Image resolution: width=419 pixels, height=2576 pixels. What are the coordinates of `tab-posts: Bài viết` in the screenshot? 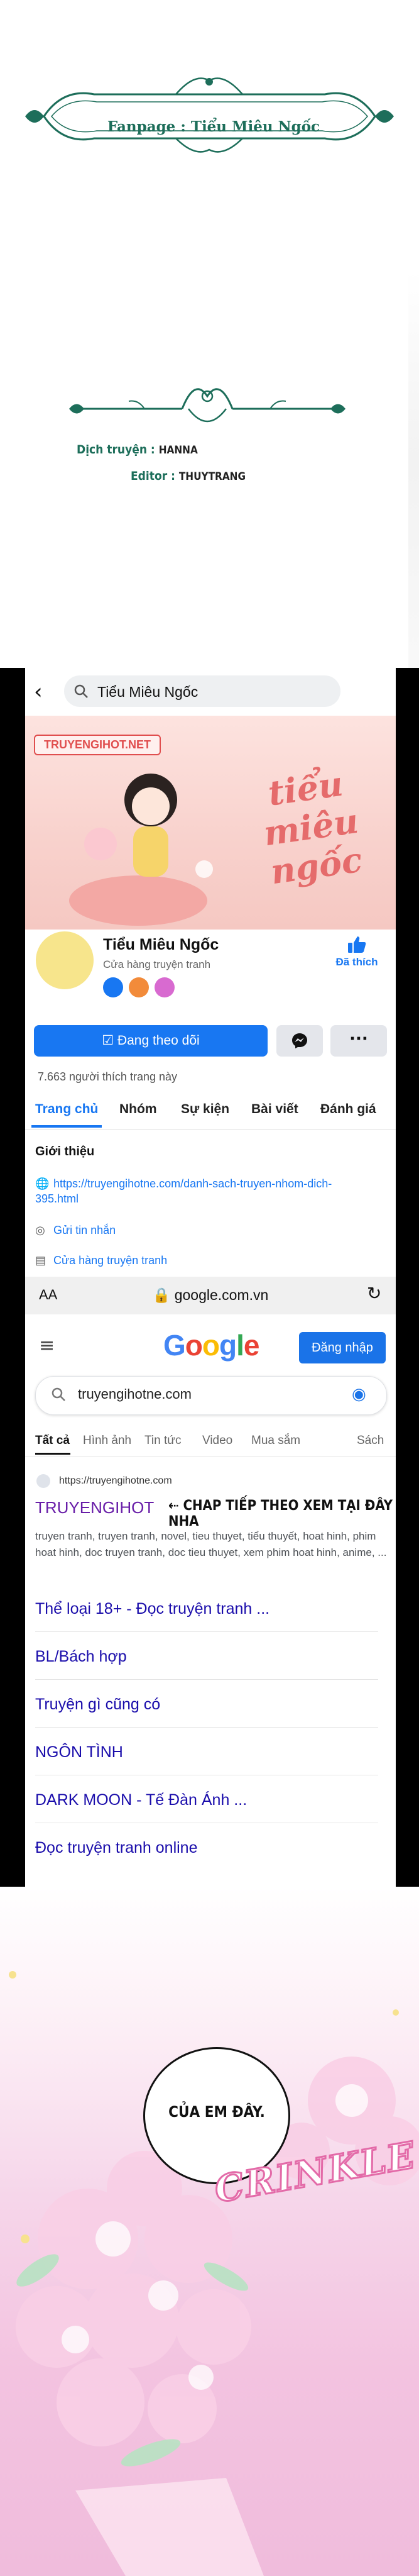 It's located at (275, 1109).